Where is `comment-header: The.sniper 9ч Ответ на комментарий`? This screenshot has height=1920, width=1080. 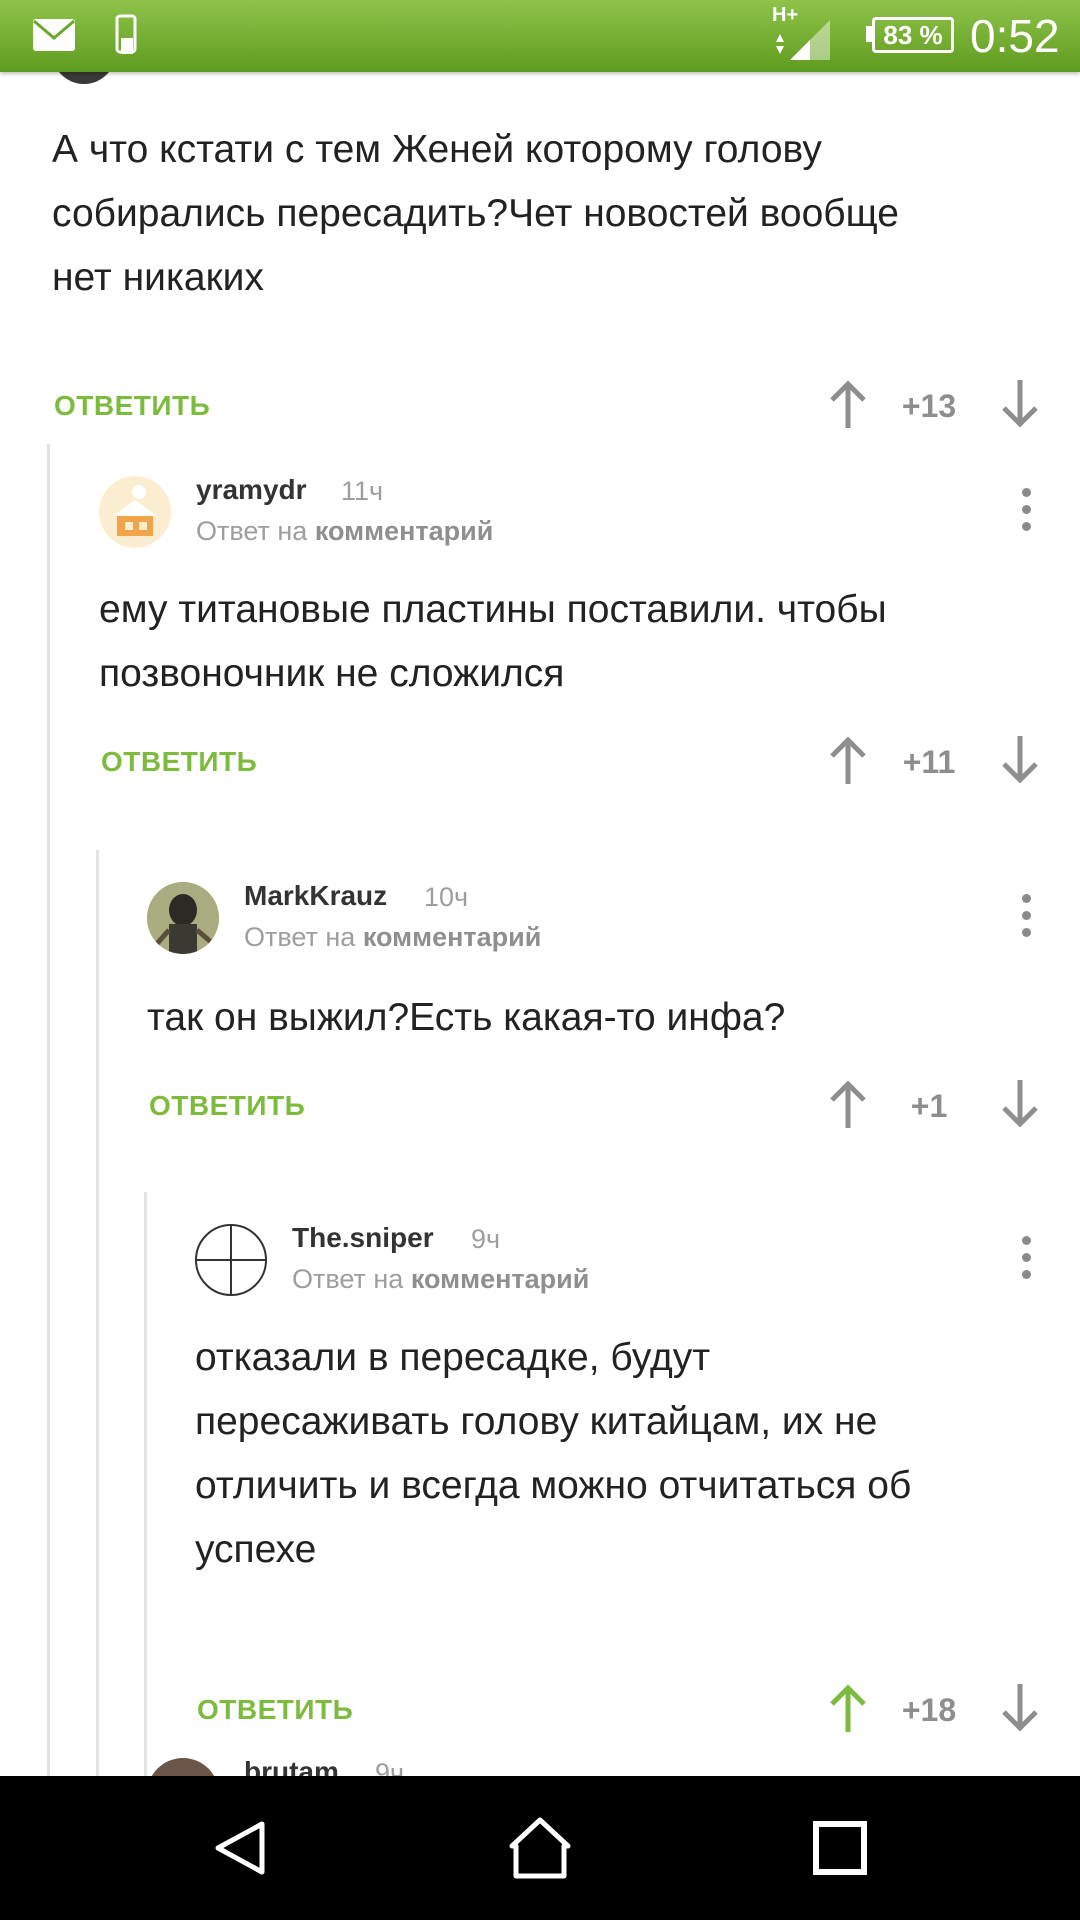 comment-header: The.sniper 9ч Ответ на комментарий is located at coordinates (637, 1258).